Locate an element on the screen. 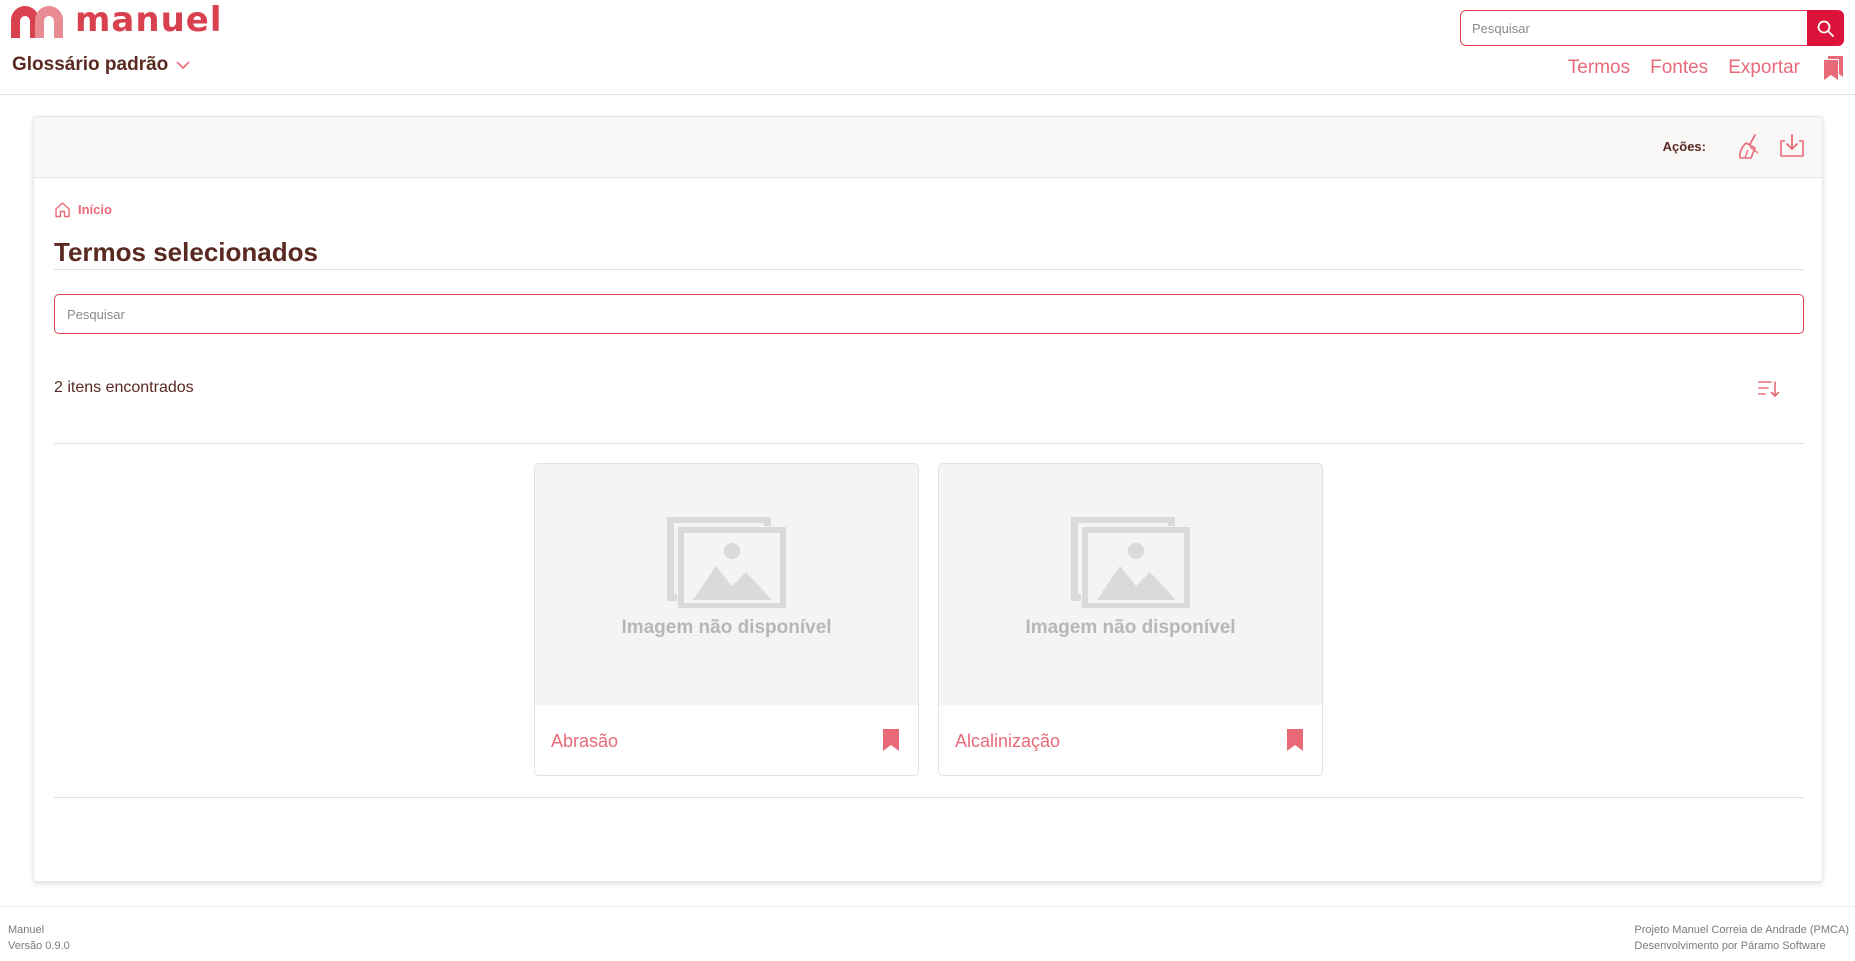 The height and width of the screenshot is (961, 1855). list-bottom-divider is located at coordinates (929, 797).